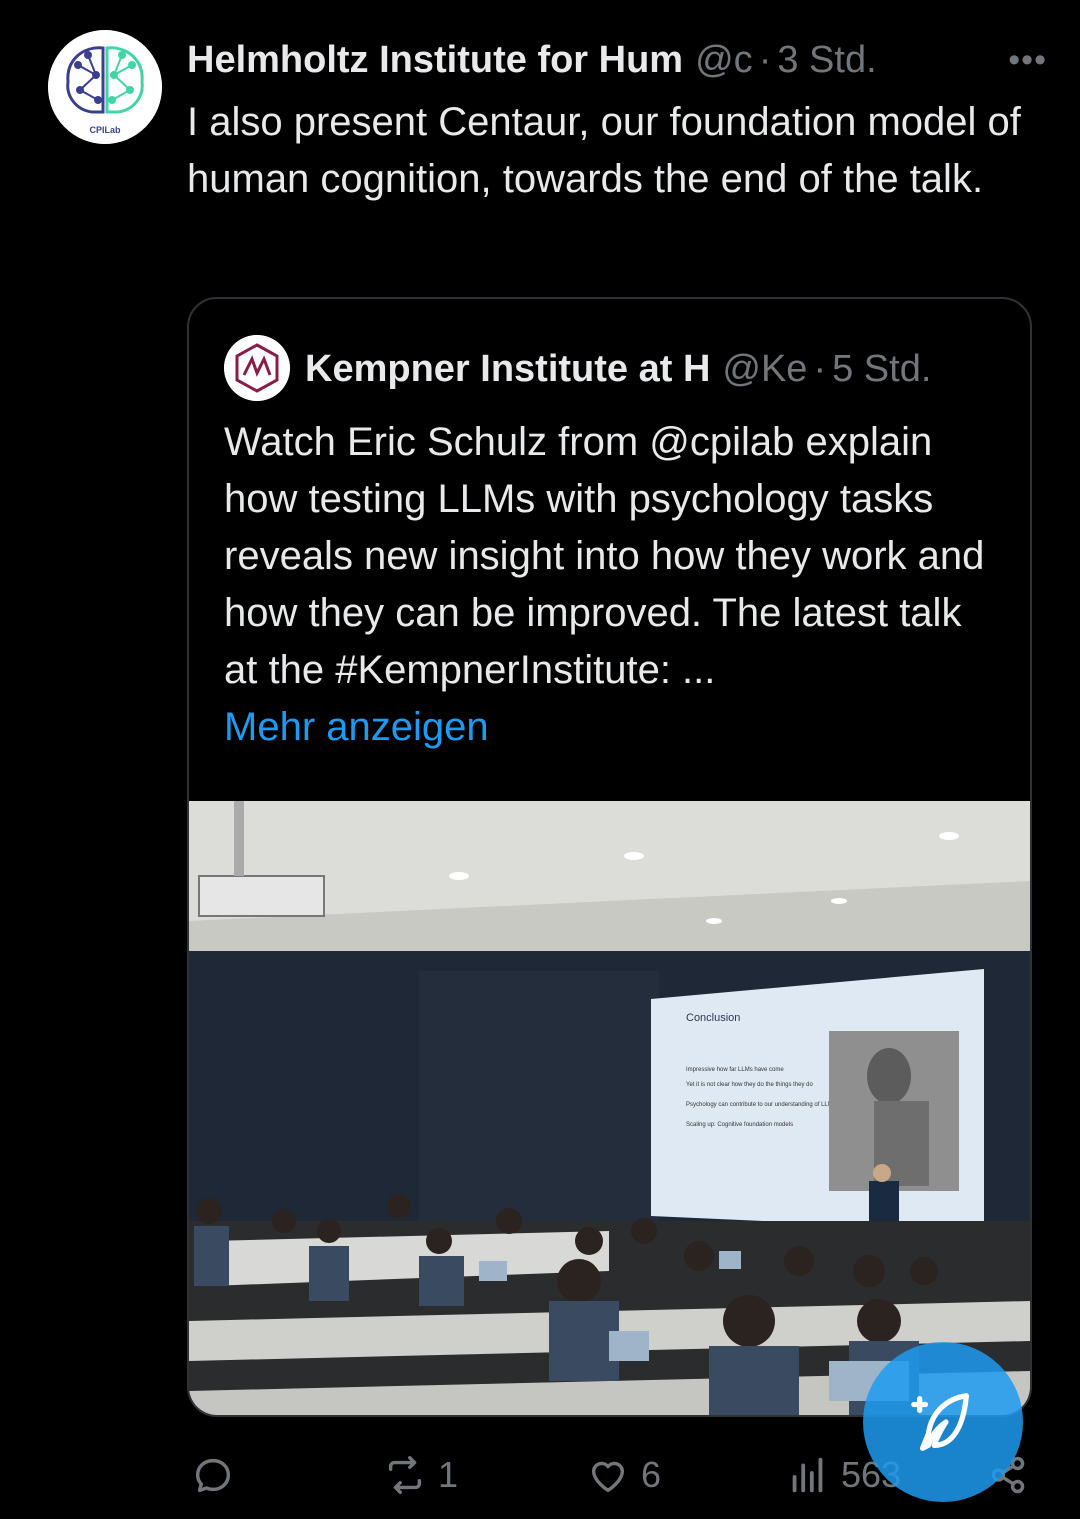 The width and height of the screenshot is (1080, 1519). I want to click on author-handle: @c, so click(724, 60).